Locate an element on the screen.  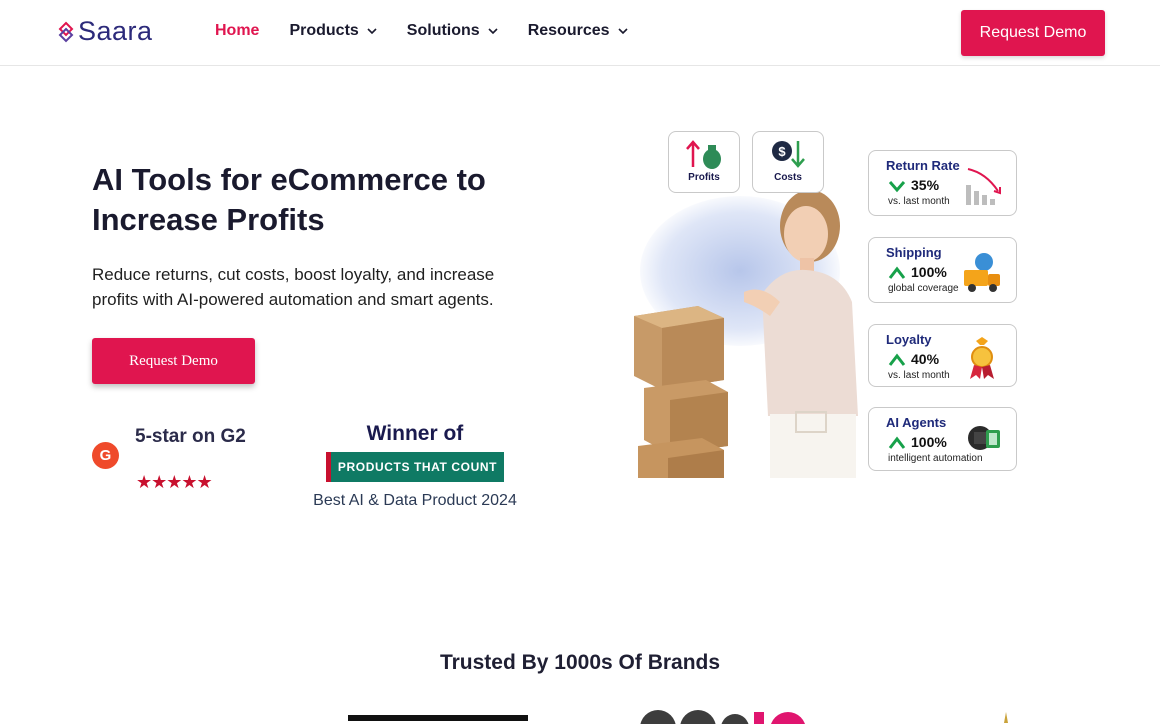
nav-products: Products is located at coordinates (333, 31).